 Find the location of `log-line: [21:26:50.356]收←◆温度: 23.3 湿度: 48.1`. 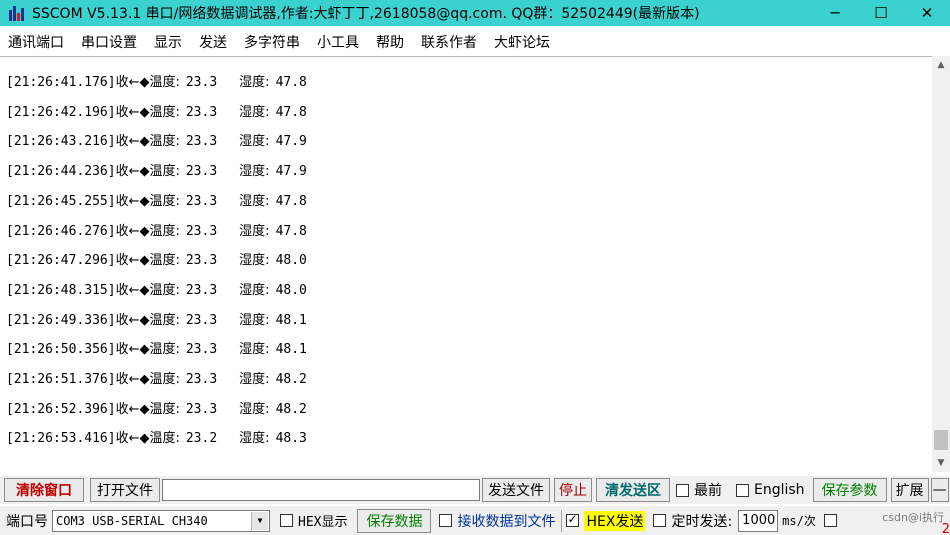

log-line: [21:26:50.356]收←◆温度: 23.3 湿度: 48.1 is located at coordinates (156, 347).